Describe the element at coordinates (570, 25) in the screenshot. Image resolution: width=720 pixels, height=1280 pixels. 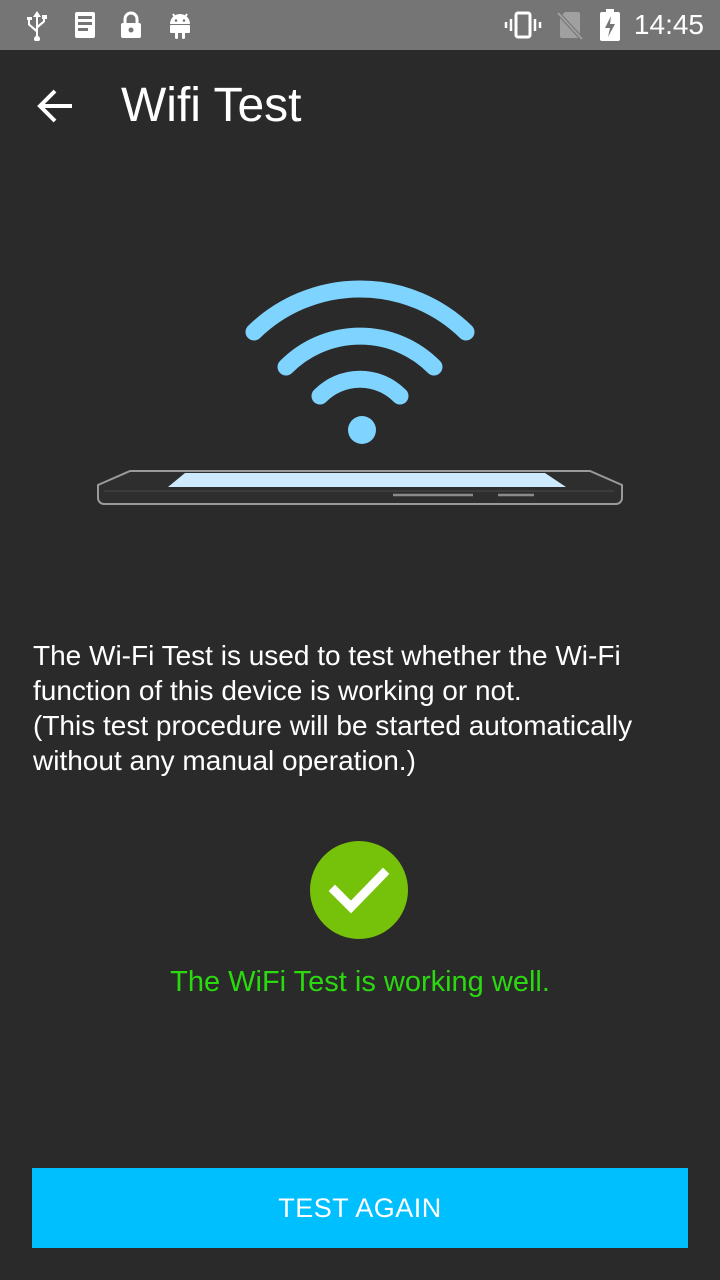
I see `no-sim-icon` at that location.